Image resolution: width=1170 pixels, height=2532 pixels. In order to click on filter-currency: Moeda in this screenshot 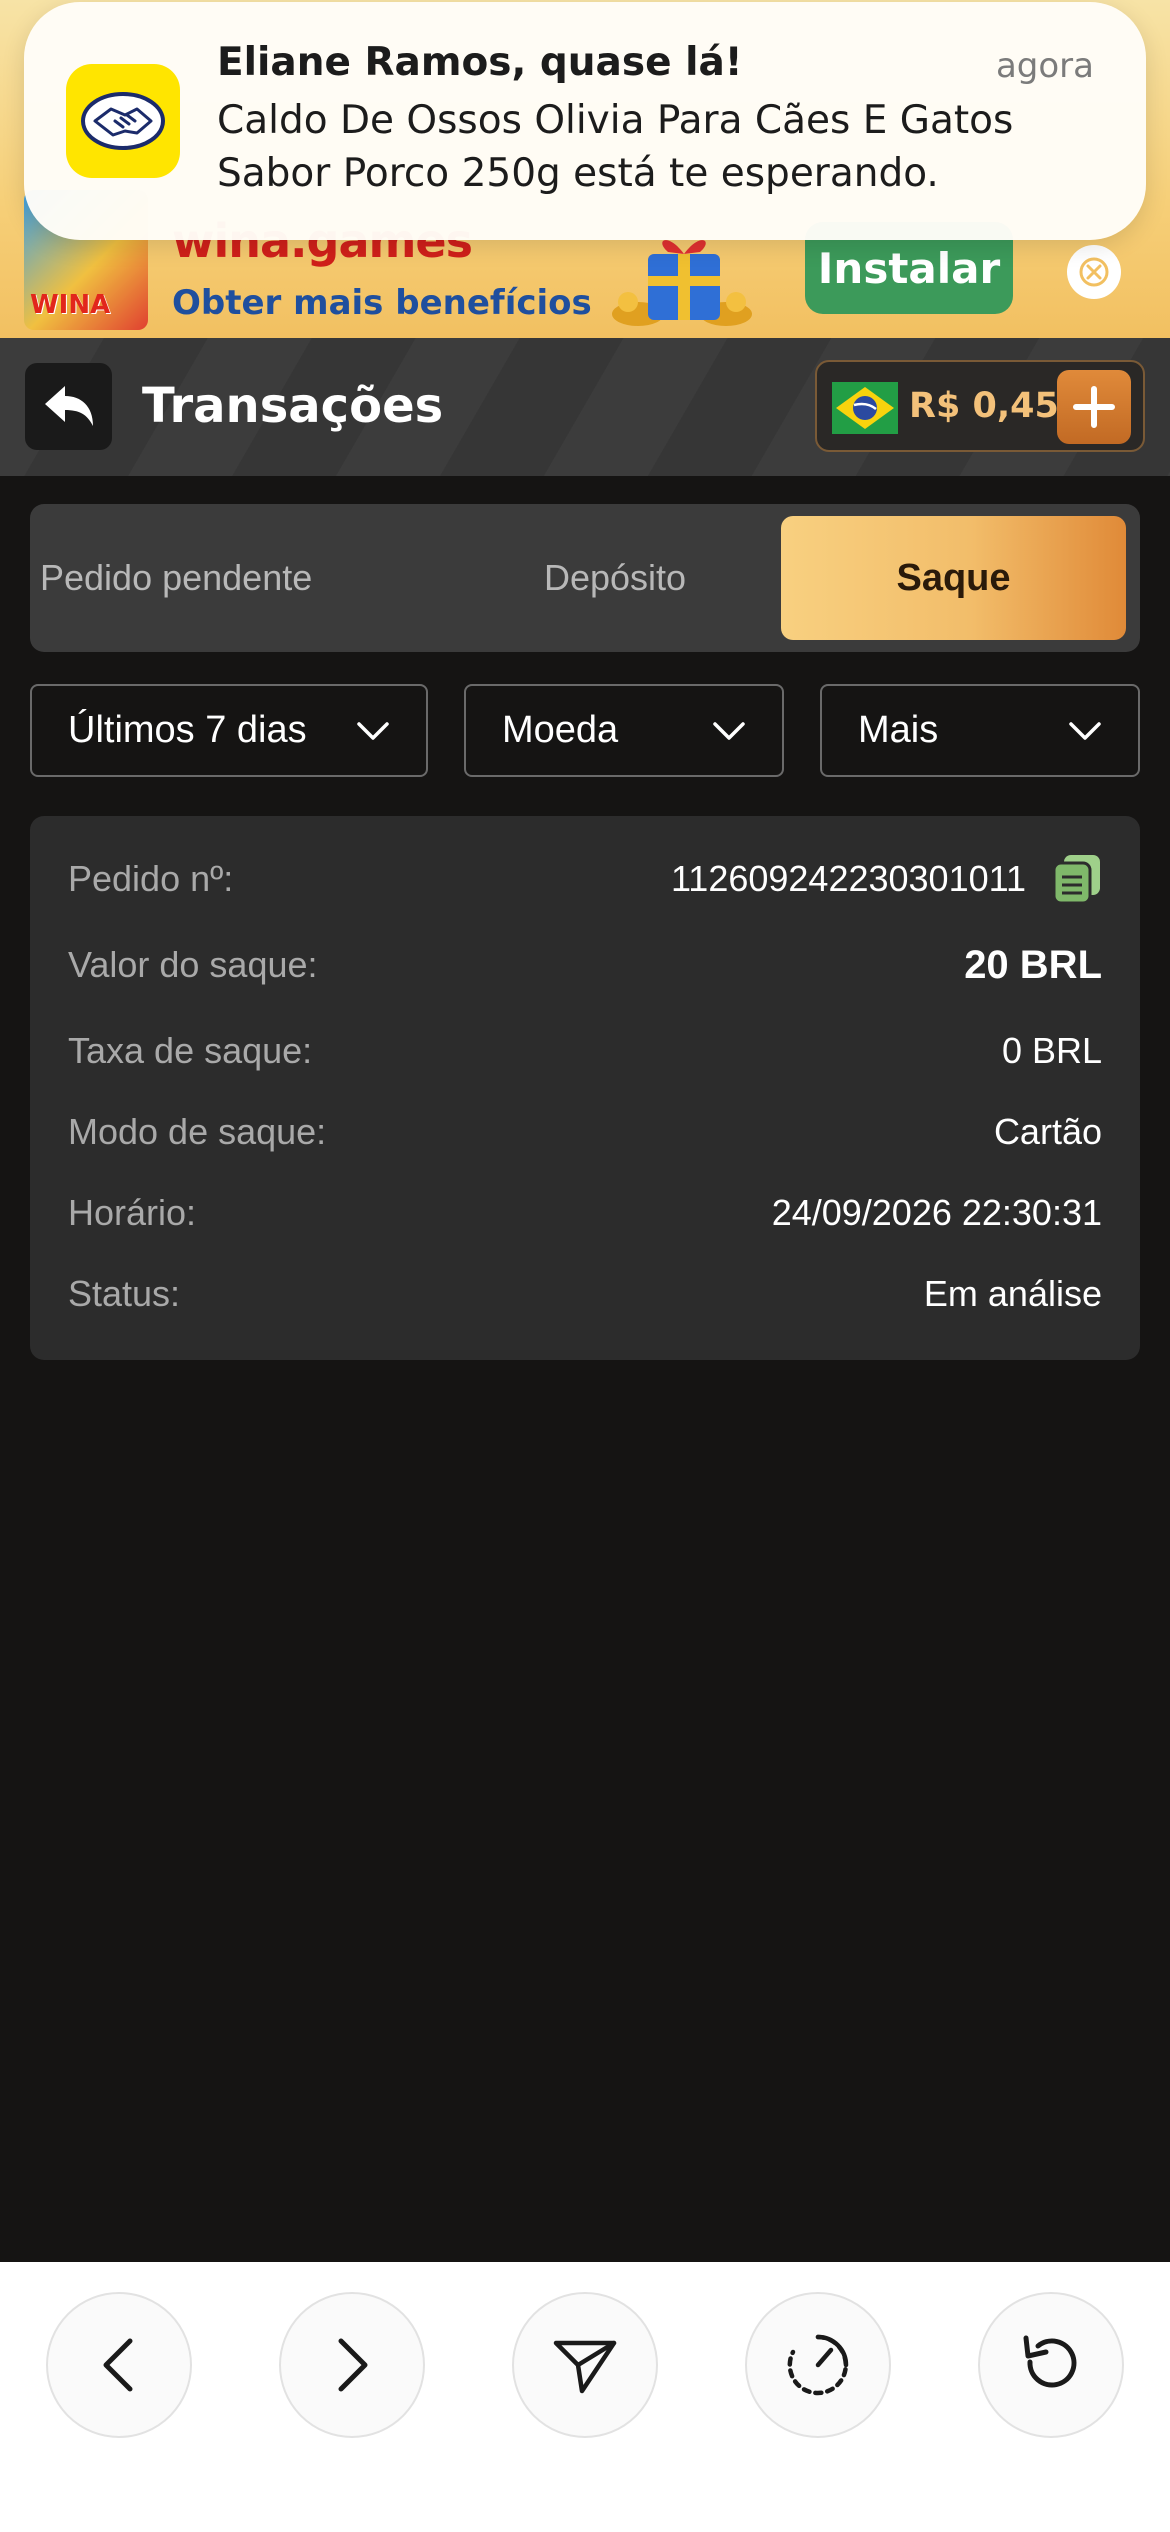, I will do `click(624, 730)`.